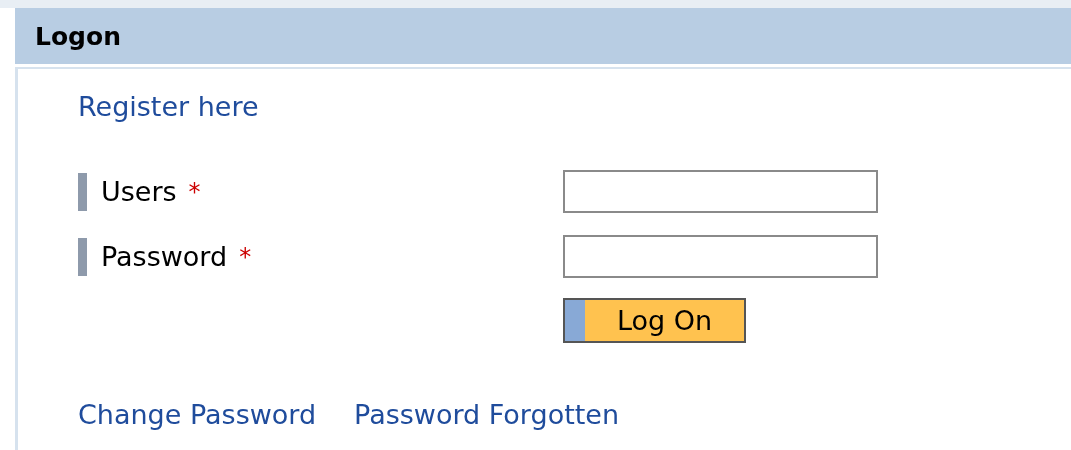 This screenshot has width=1071, height=450. What do you see at coordinates (139, 191) in the screenshot?
I see `field-label: Users` at bounding box center [139, 191].